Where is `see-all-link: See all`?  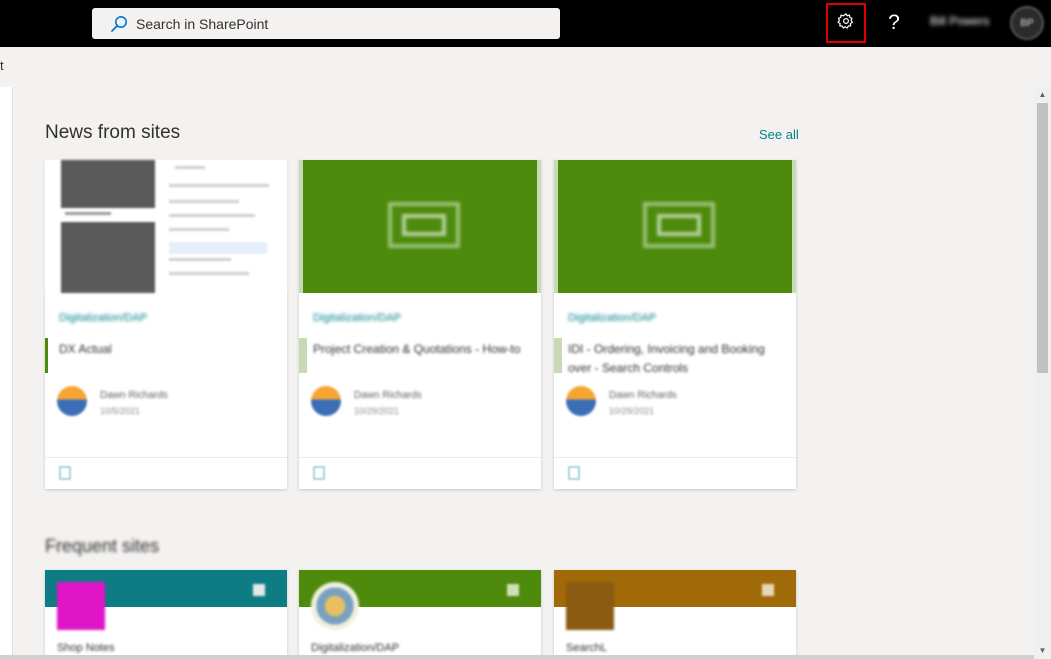 see-all-link: See all is located at coordinates (779, 134).